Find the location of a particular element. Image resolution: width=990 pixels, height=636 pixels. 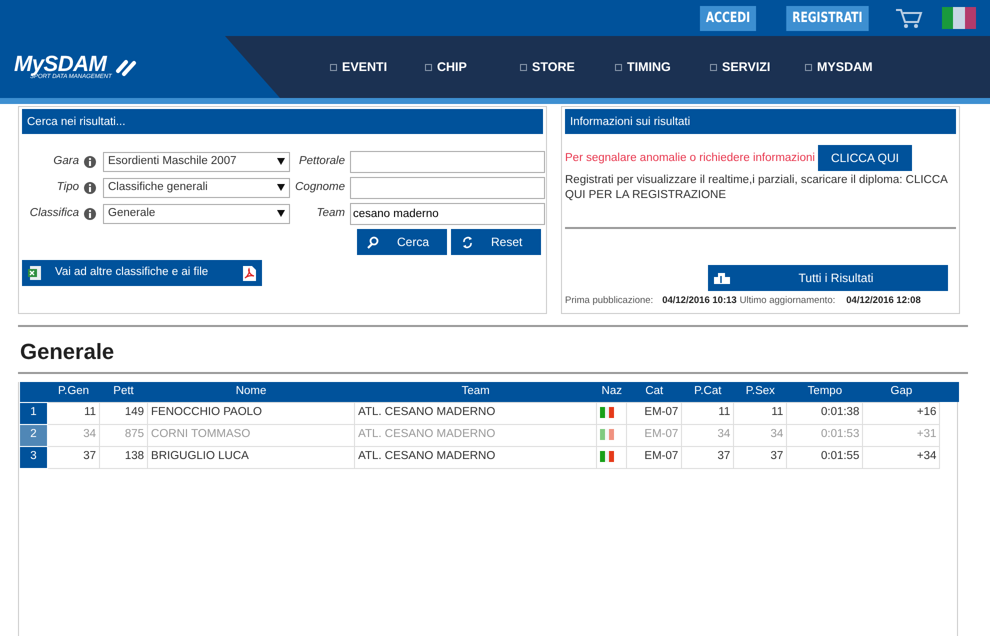

field-label: Team is located at coordinates (331, 214).